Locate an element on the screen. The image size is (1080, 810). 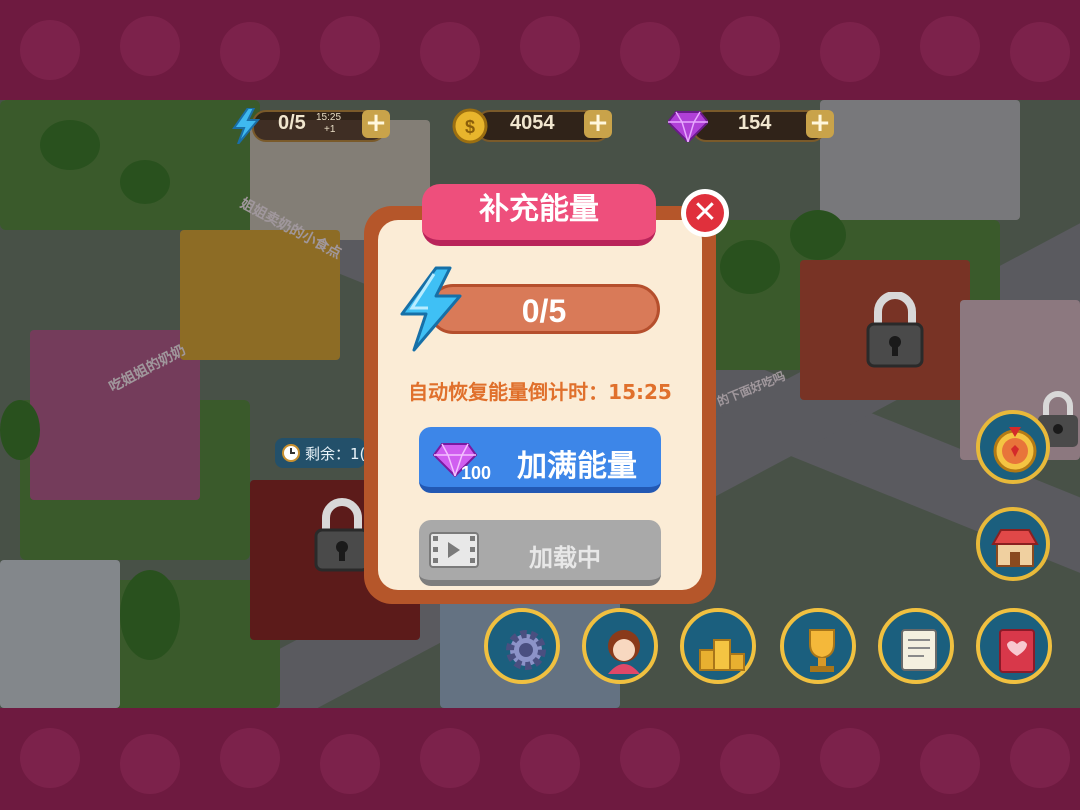
top-decorative-band is located at coordinates (540, 50).